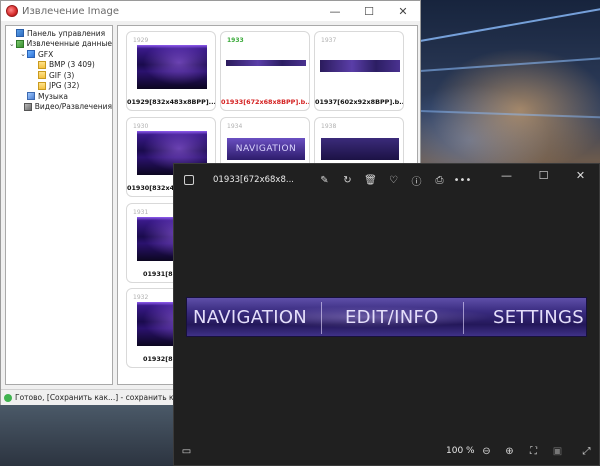 Image resolution: width=600 pixels, height=466 pixels. Describe the element at coordinates (64, 86) in the screenshot. I see `tree-item-label: JPG (32)` at that location.